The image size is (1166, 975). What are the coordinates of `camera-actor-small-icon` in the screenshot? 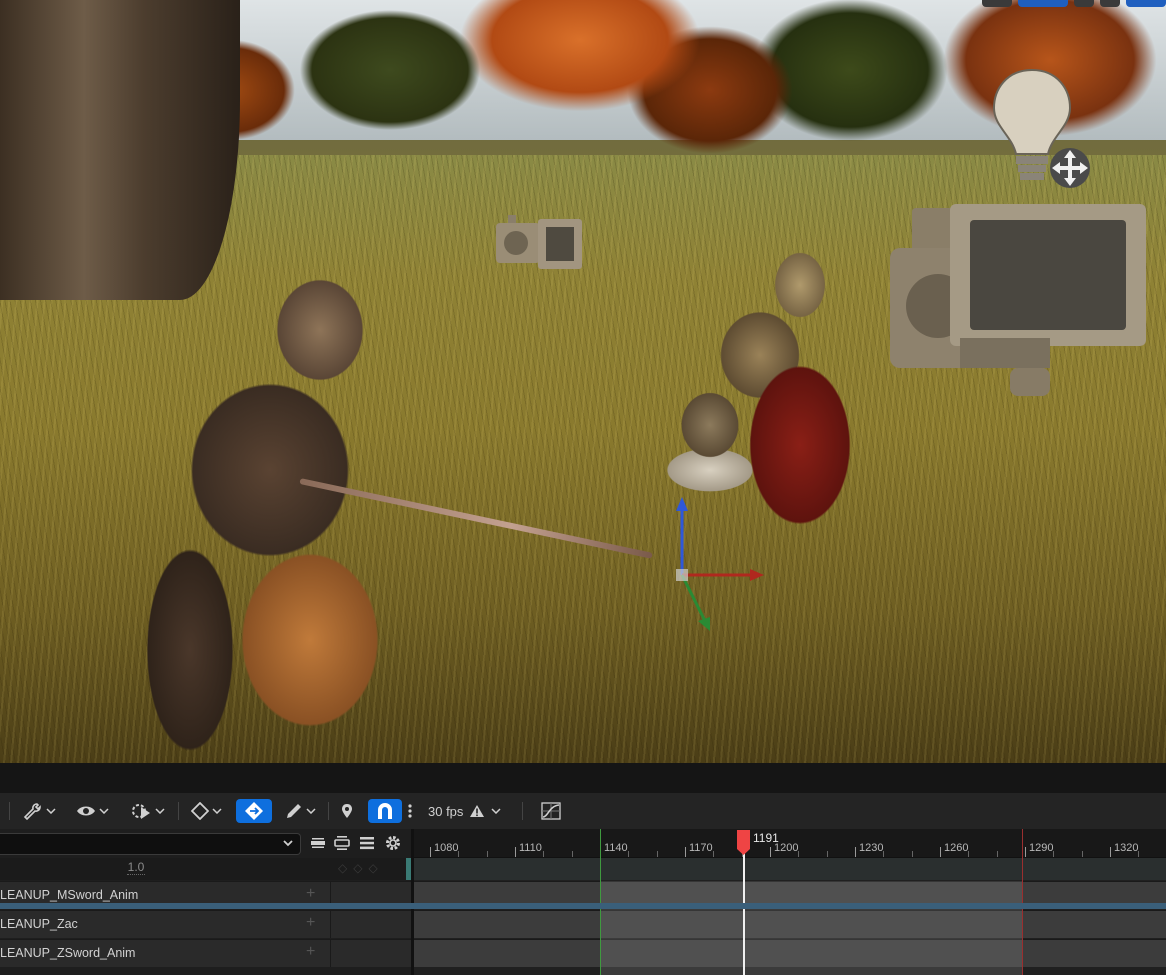 It's located at (540, 239).